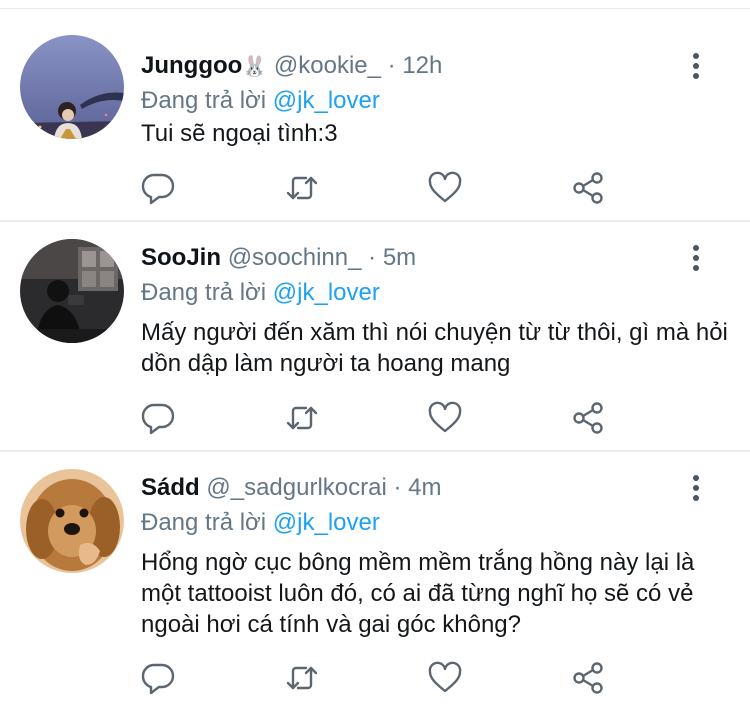  What do you see at coordinates (327, 65) in the screenshot?
I see `handle: @kookie_` at bounding box center [327, 65].